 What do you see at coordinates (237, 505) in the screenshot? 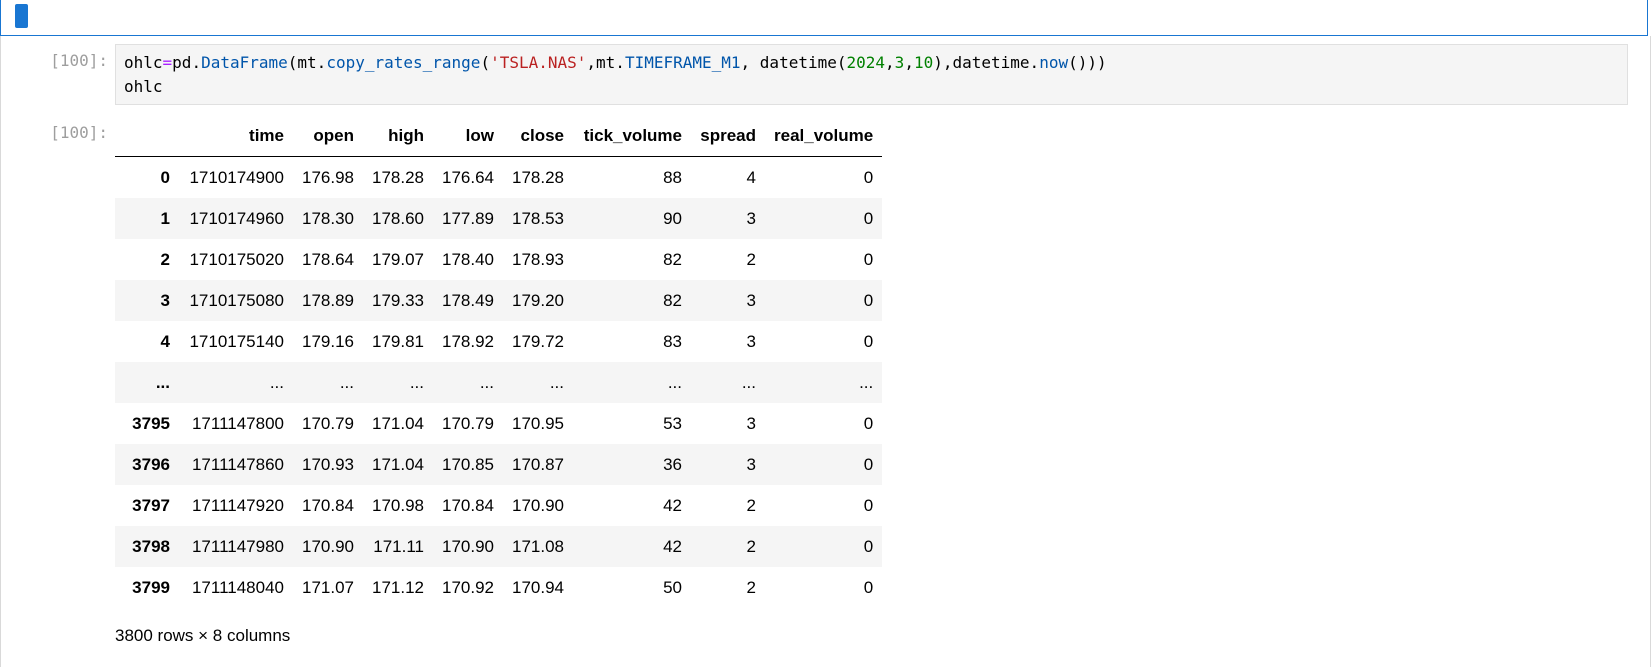
I see `table-cell: 1711147920` at bounding box center [237, 505].